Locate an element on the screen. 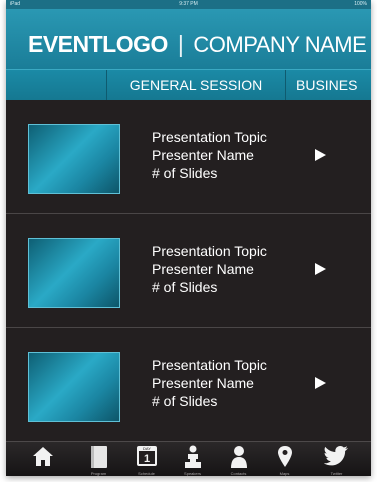 Image resolution: width=377 pixels, height=482 pixels. session-tab-bar: GENERAL SESSION BUSINES is located at coordinates (188, 84).